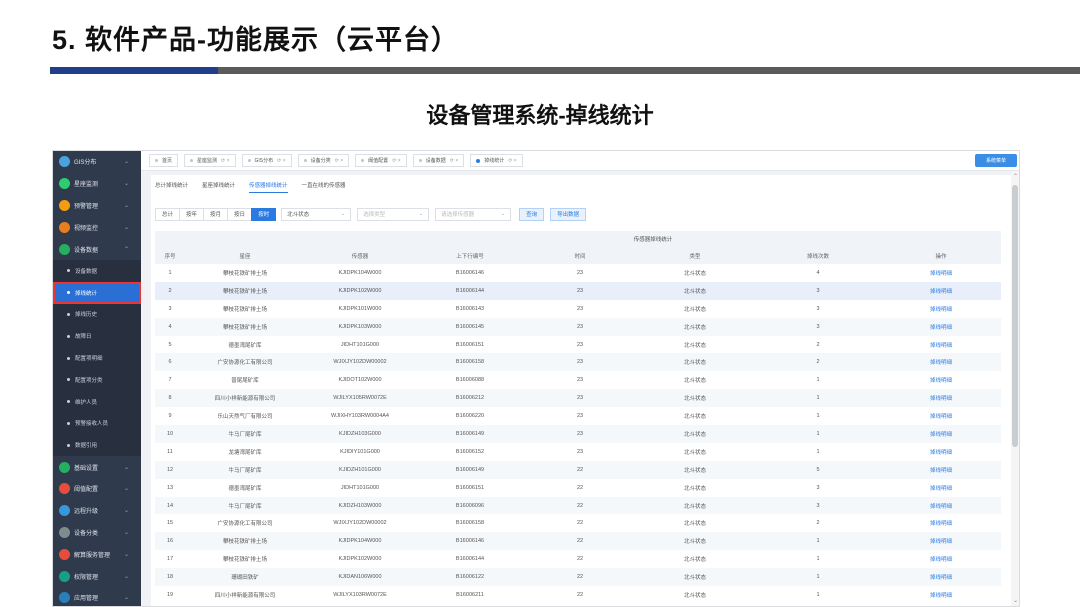 The height and width of the screenshot is (607, 1080). What do you see at coordinates (97, 184) in the screenshot?
I see `sidebar-item: 星座监测 ⌄` at bounding box center [97, 184].